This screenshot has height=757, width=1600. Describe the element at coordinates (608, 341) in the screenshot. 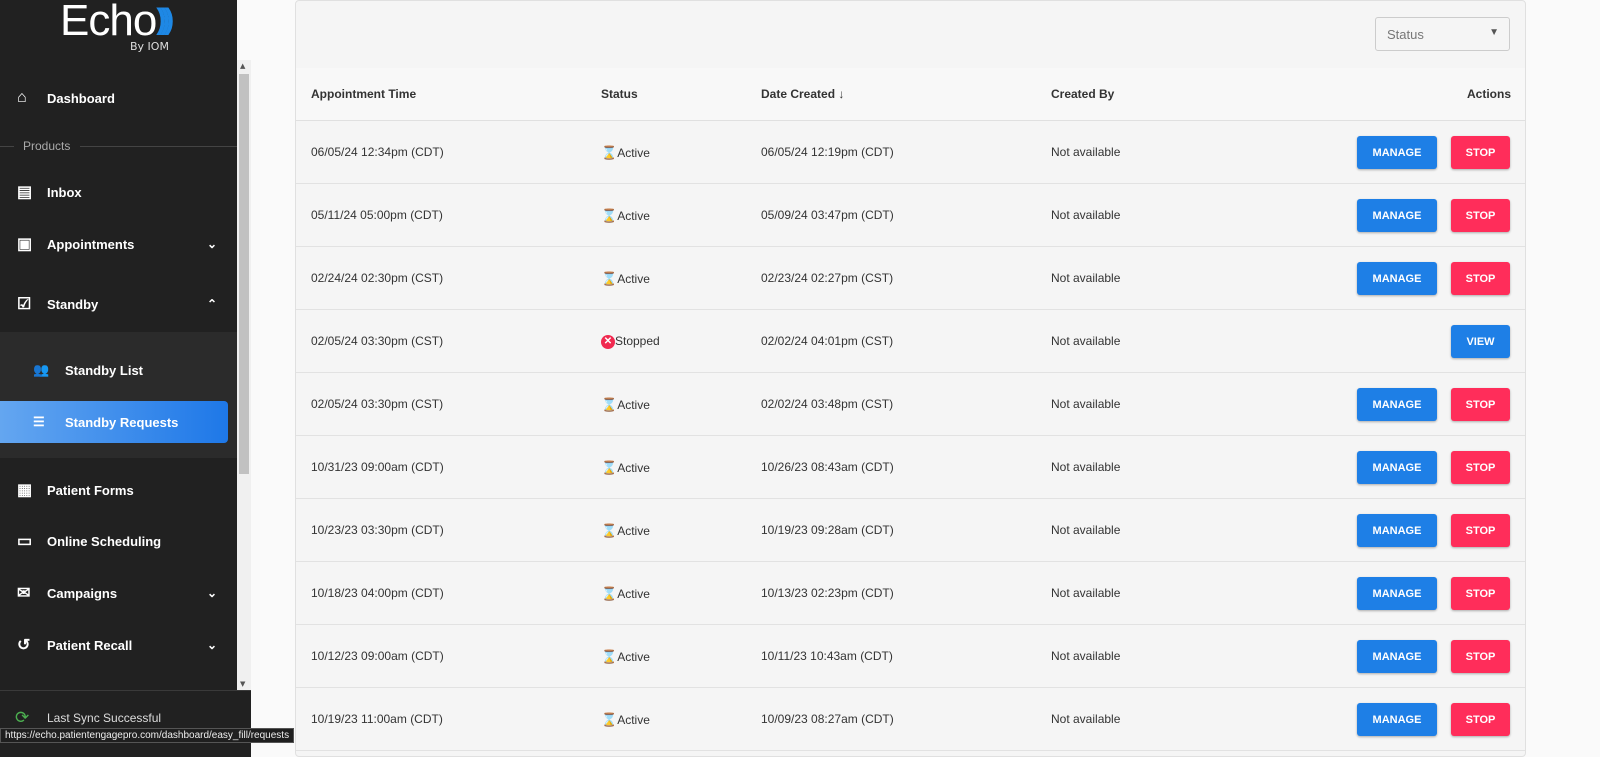

I see `stopped-icon: ✕` at that location.